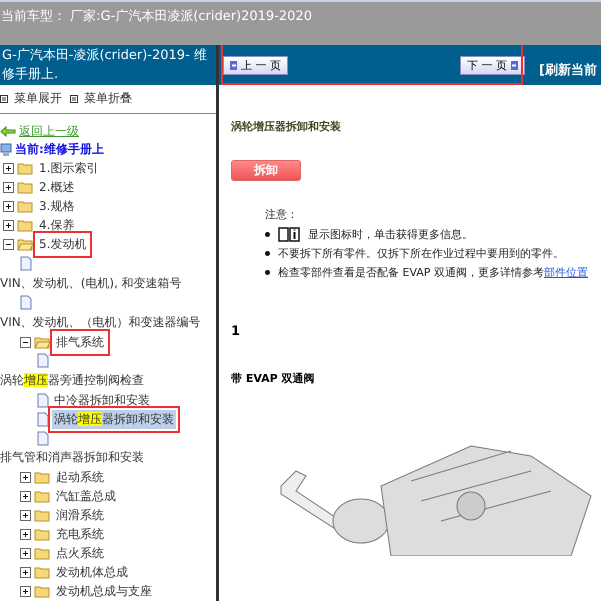 Image resolution: width=601 pixels, height=601 pixels. I want to click on tree-document-item: VIN、发动机、(电机), 和变速箱号, so click(108, 283).